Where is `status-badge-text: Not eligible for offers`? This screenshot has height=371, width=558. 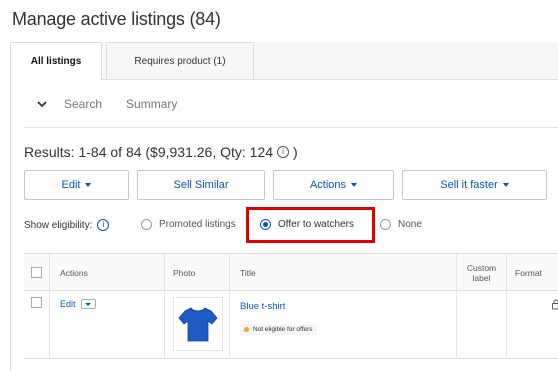
status-badge-text: Not eligible for offers is located at coordinates (283, 329).